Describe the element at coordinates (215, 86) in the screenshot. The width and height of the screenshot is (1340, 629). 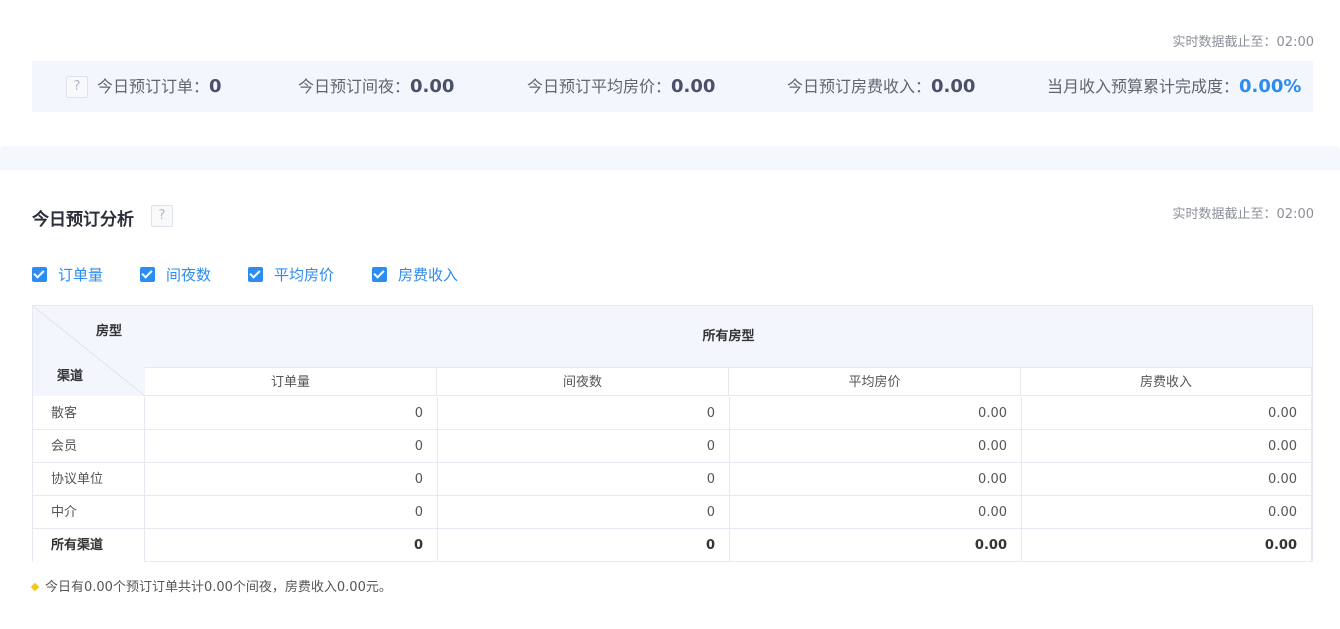
I see `stat-value: 0` at that location.